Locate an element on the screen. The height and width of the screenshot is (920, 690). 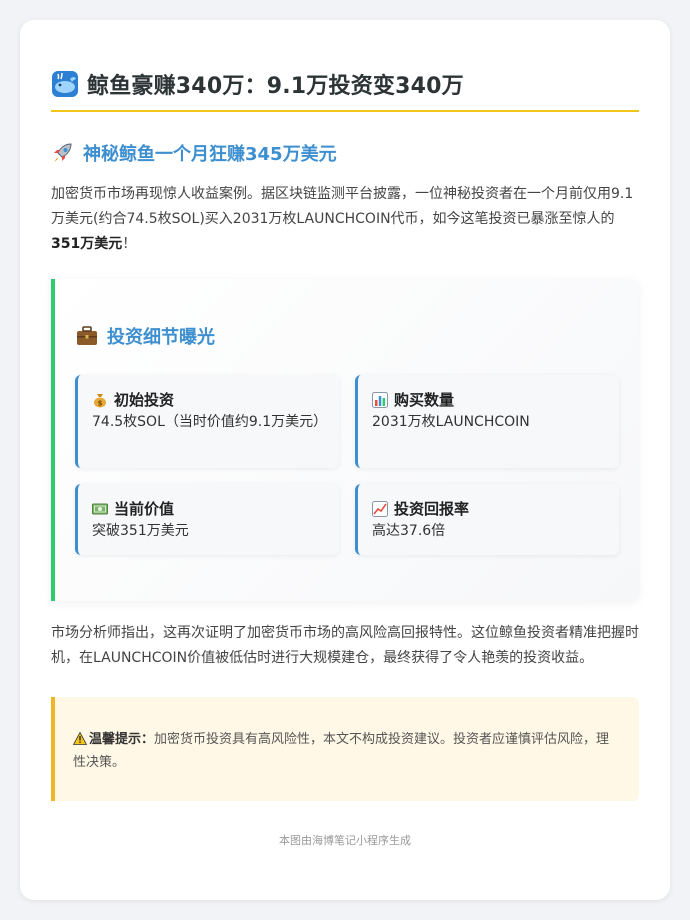
detail-label-row: $ 初始投资 is located at coordinates (209, 399).